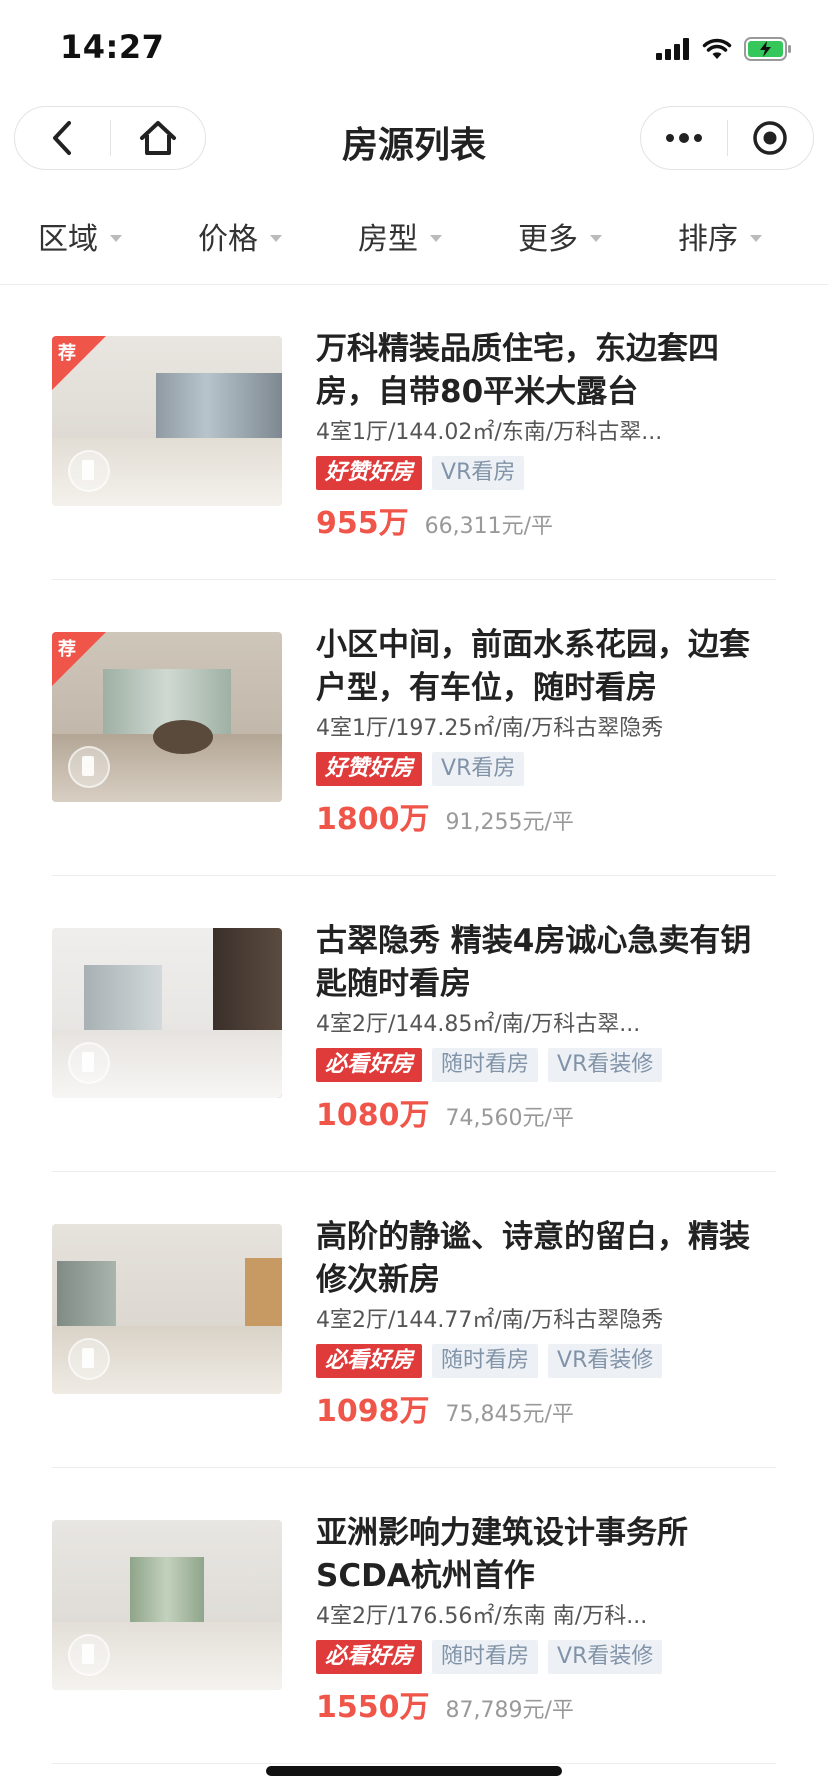  I want to click on filter-layout: 房型, so click(400, 236).